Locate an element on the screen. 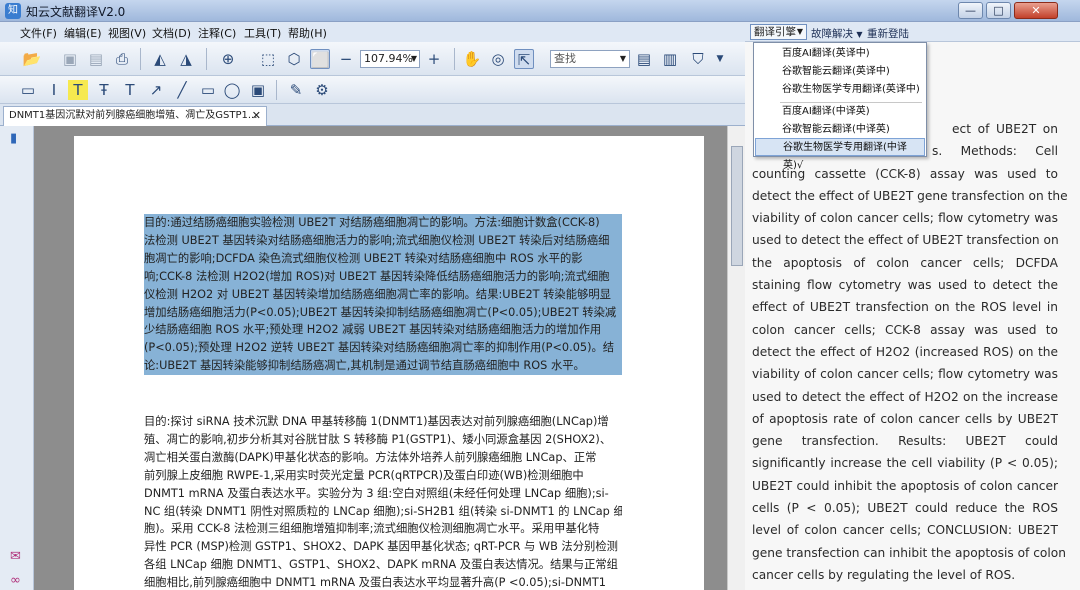 The width and height of the screenshot is (1080, 590). close-icon: ✕ is located at coordinates (256, 116).